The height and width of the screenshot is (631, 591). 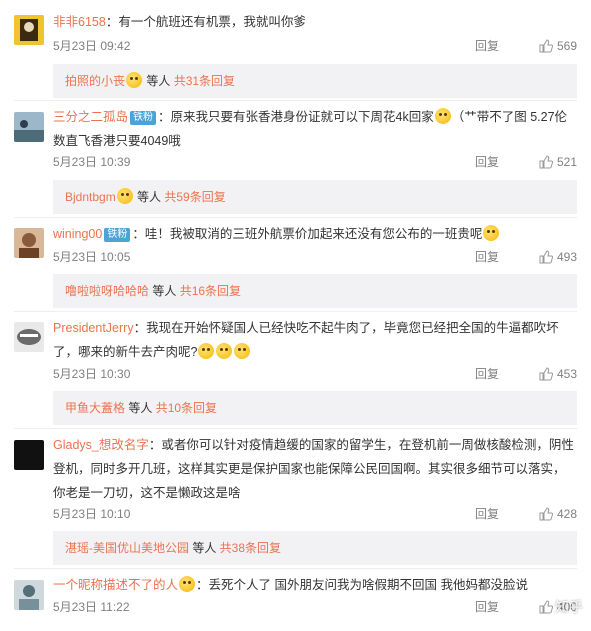 What do you see at coordinates (92, 257) in the screenshot?
I see `comment-date: 5月23日 10:05` at bounding box center [92, 257].